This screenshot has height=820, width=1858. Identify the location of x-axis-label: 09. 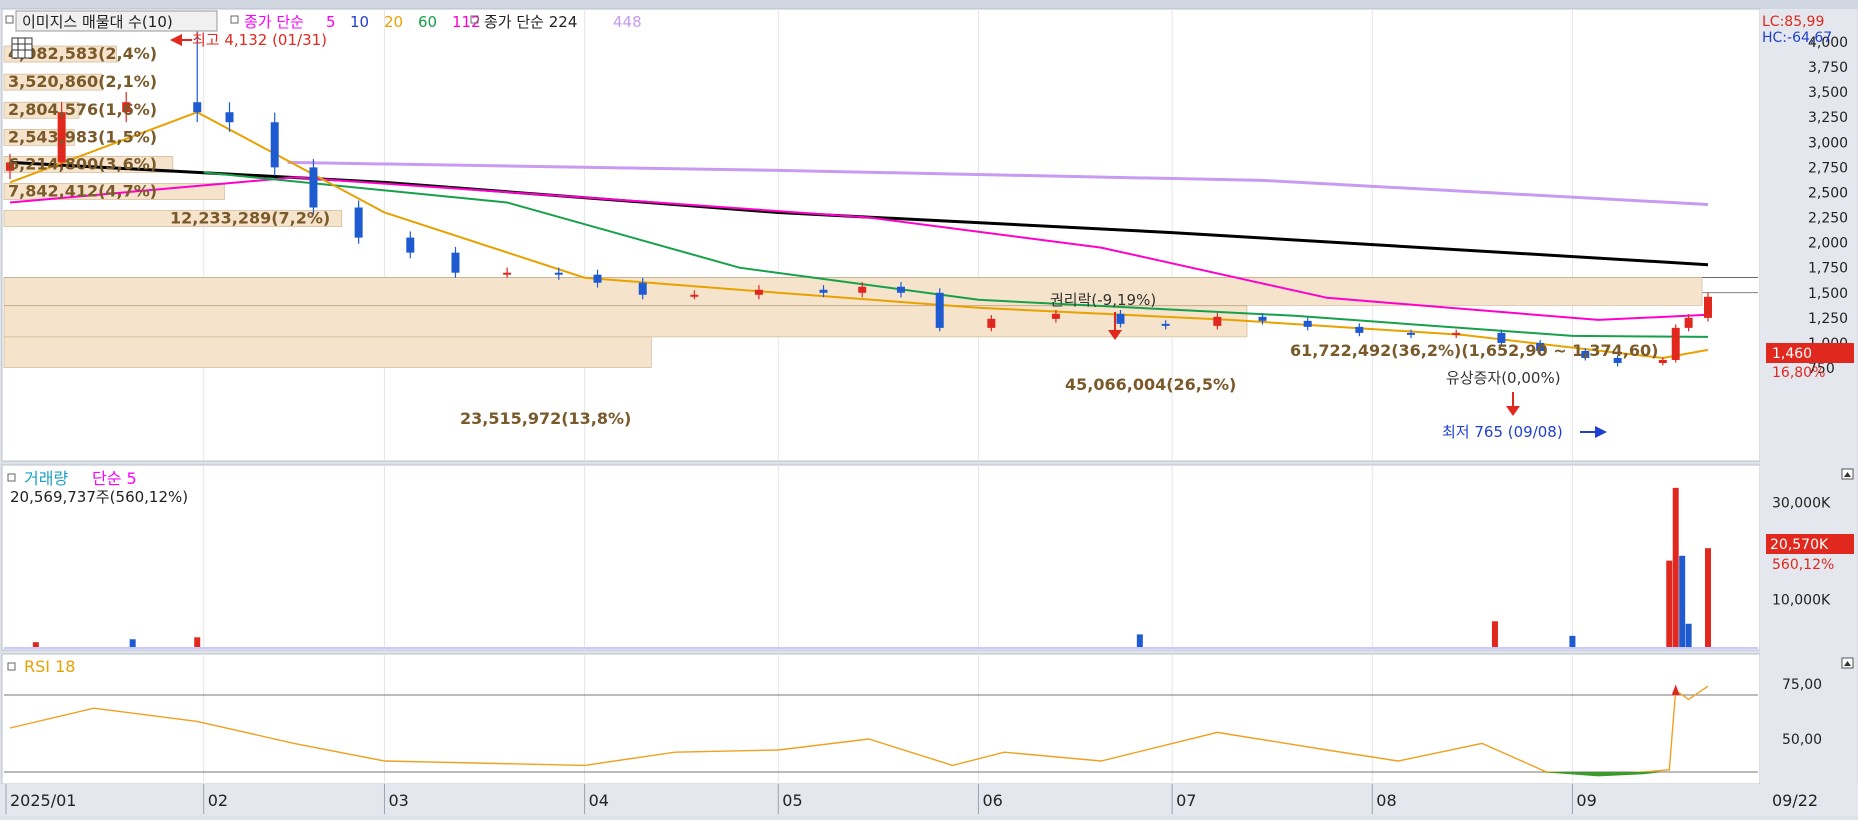
(1586, 800).